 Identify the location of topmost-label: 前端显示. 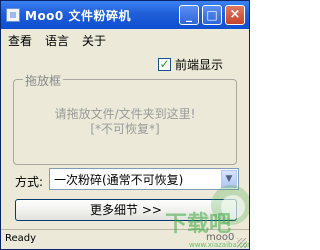
(199, 64).